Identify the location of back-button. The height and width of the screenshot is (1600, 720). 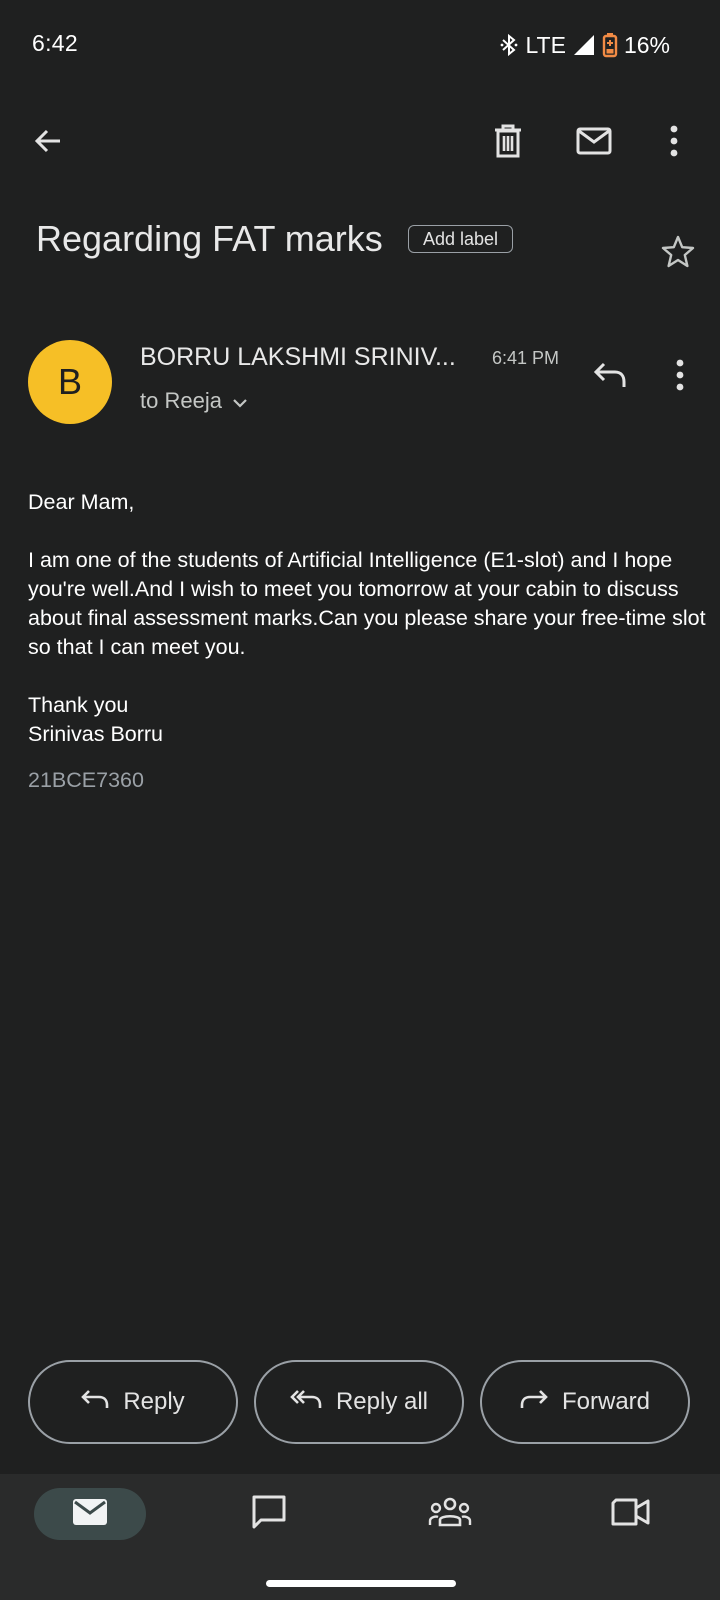
(48, 143).